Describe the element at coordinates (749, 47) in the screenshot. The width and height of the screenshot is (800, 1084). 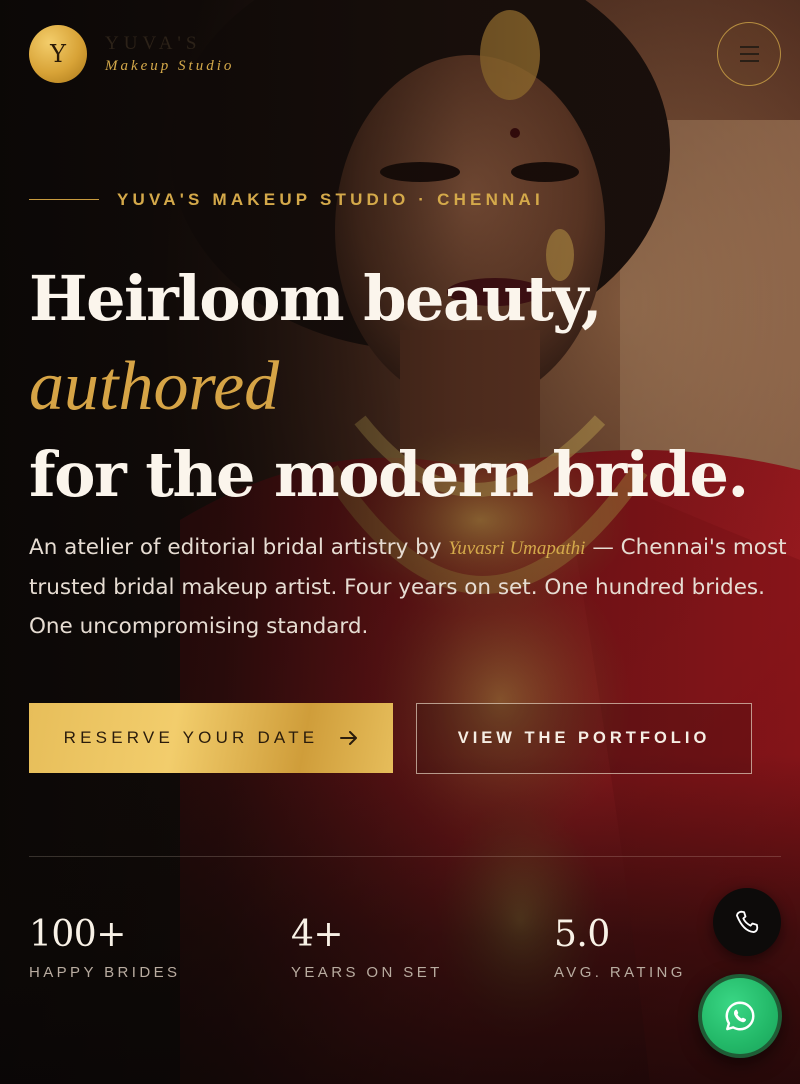
I see `hamburger-menu-icon` at that location.